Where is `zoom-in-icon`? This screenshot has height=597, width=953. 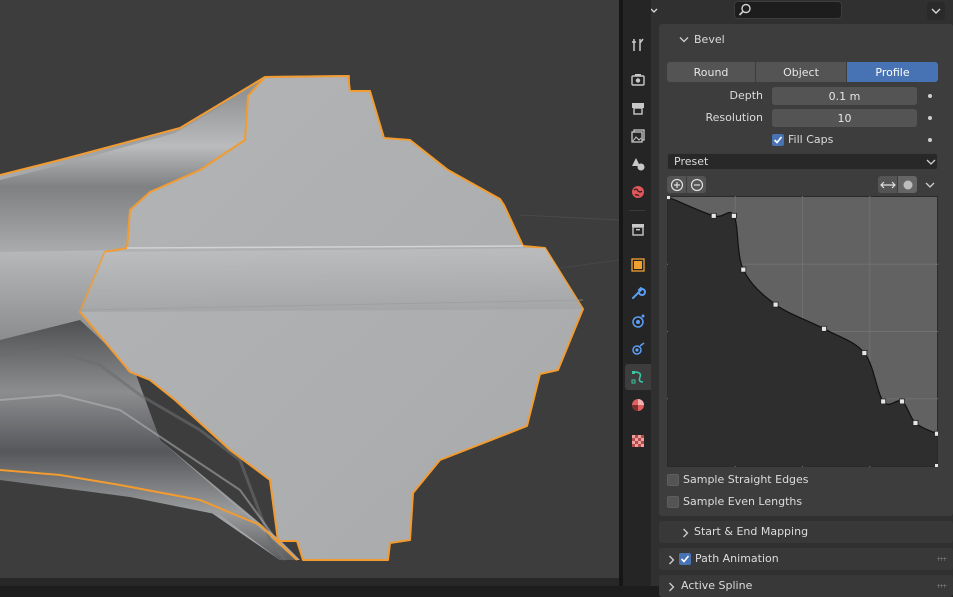 zoom-in-icon is located at coordinates (676, 184).